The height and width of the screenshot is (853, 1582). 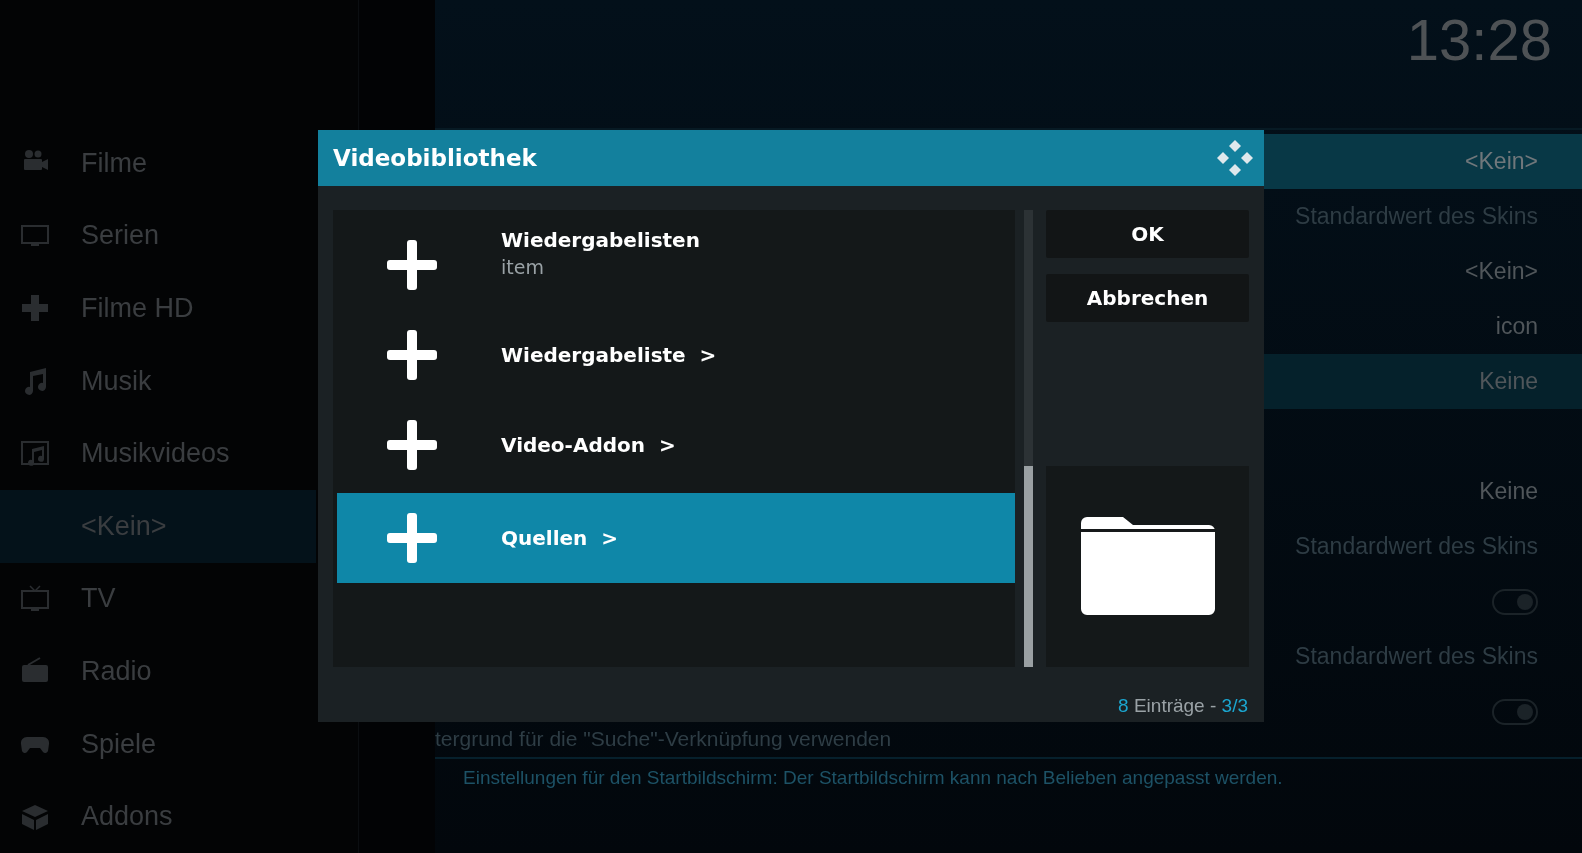 I want to click on item-label: Wiedergabeliste >, so click(x=609, y=355).